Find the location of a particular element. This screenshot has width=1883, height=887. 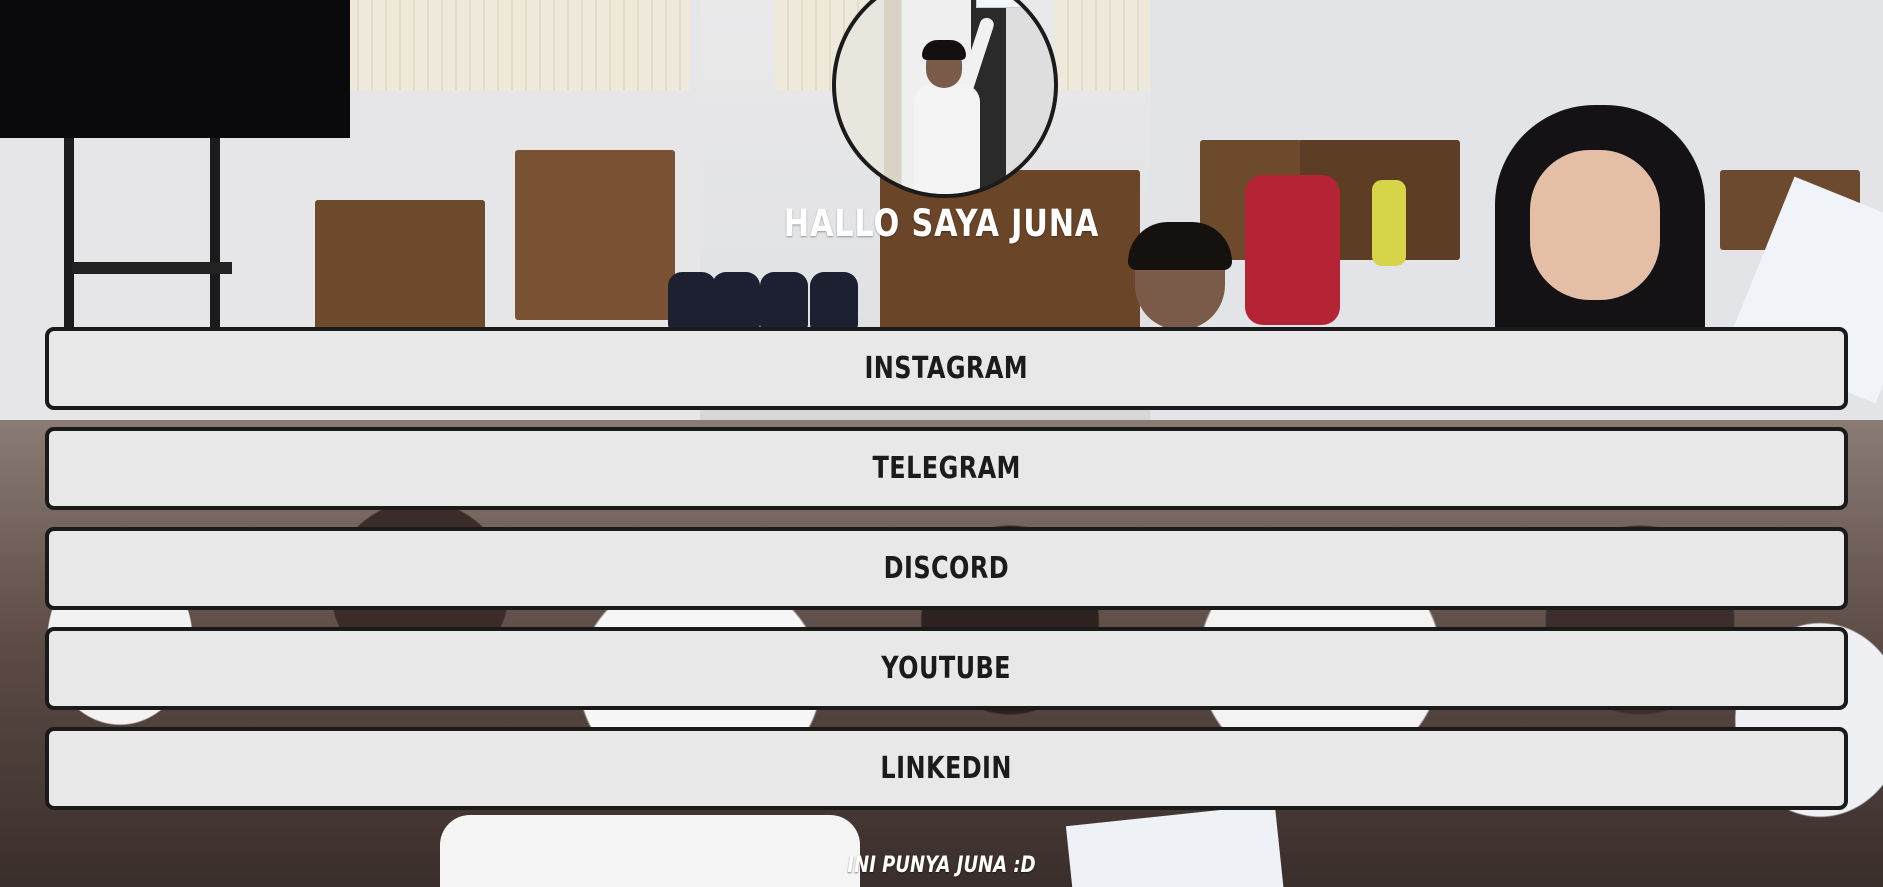

avatar-hair is located at coordinates (944, 50).